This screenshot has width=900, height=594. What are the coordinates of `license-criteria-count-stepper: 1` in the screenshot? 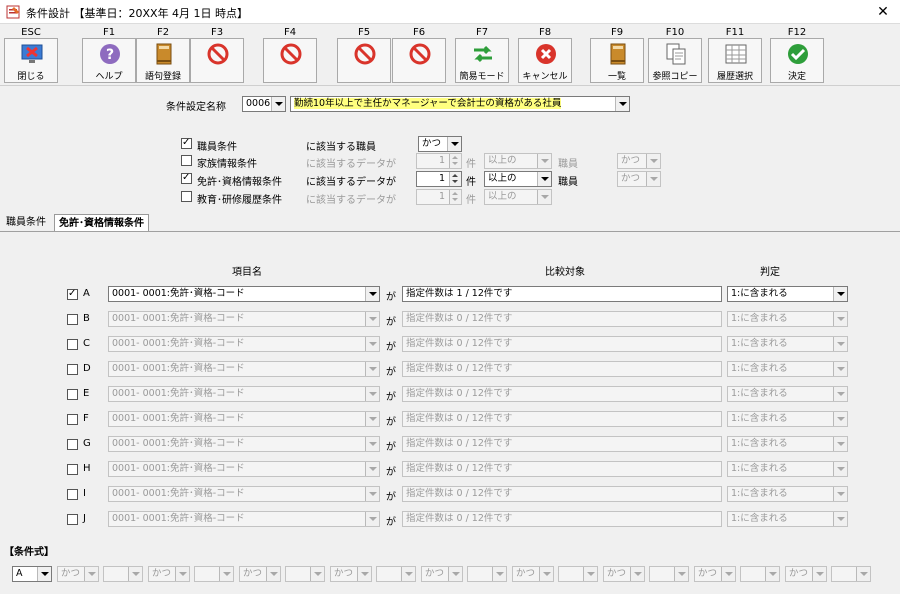 It's located at (439, 179).